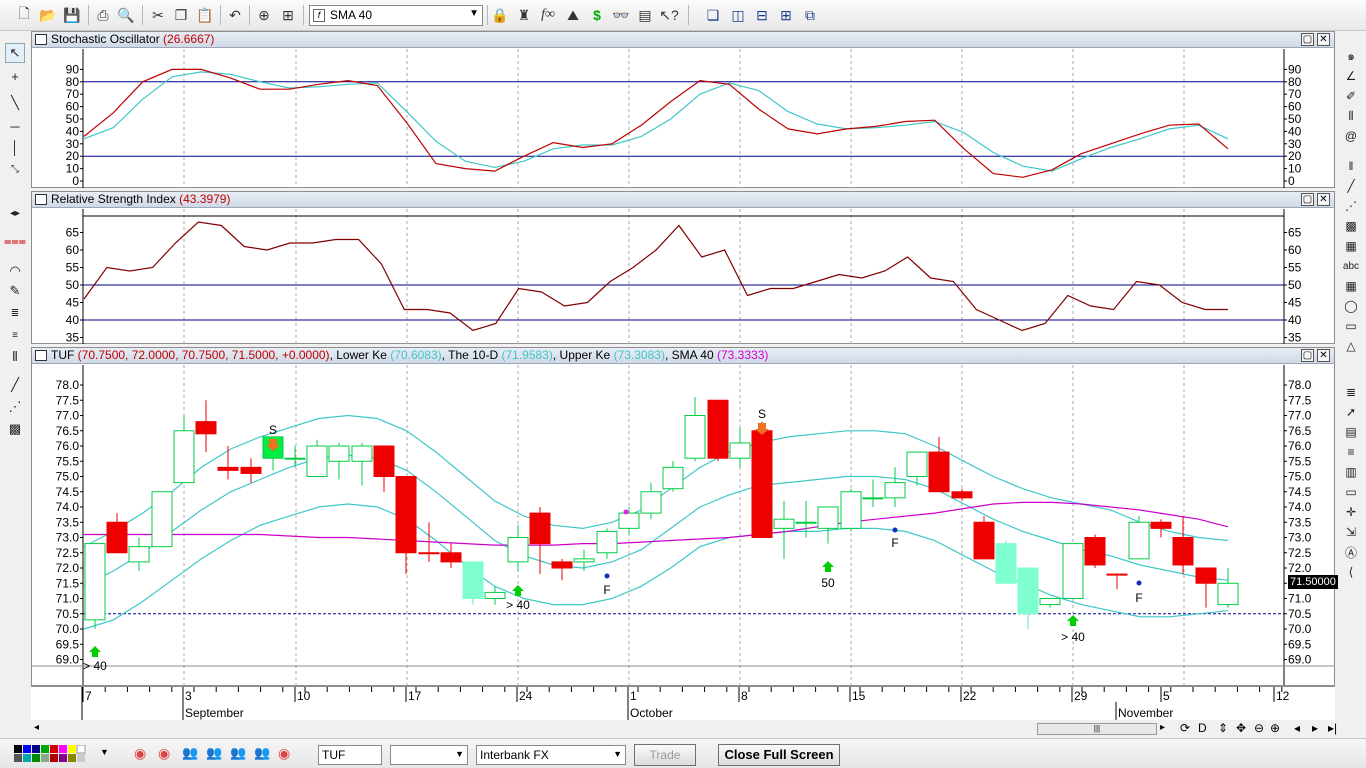  Describe the element at coordinates (235, 15) in the screenshot. I see `undo-icon: ↶` at that location.